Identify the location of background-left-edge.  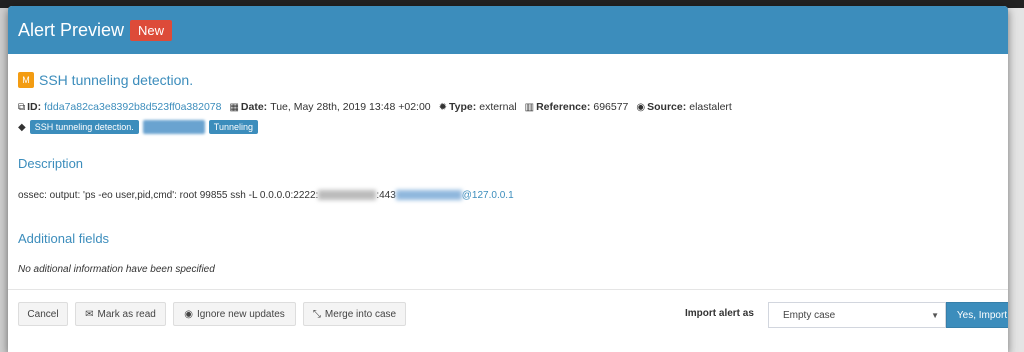
(4, 180).